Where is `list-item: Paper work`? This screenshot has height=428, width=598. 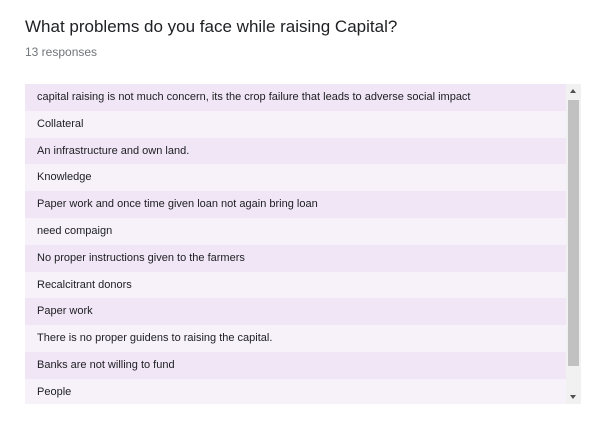
list-item: Paper work is located at coordinates (295, 312).